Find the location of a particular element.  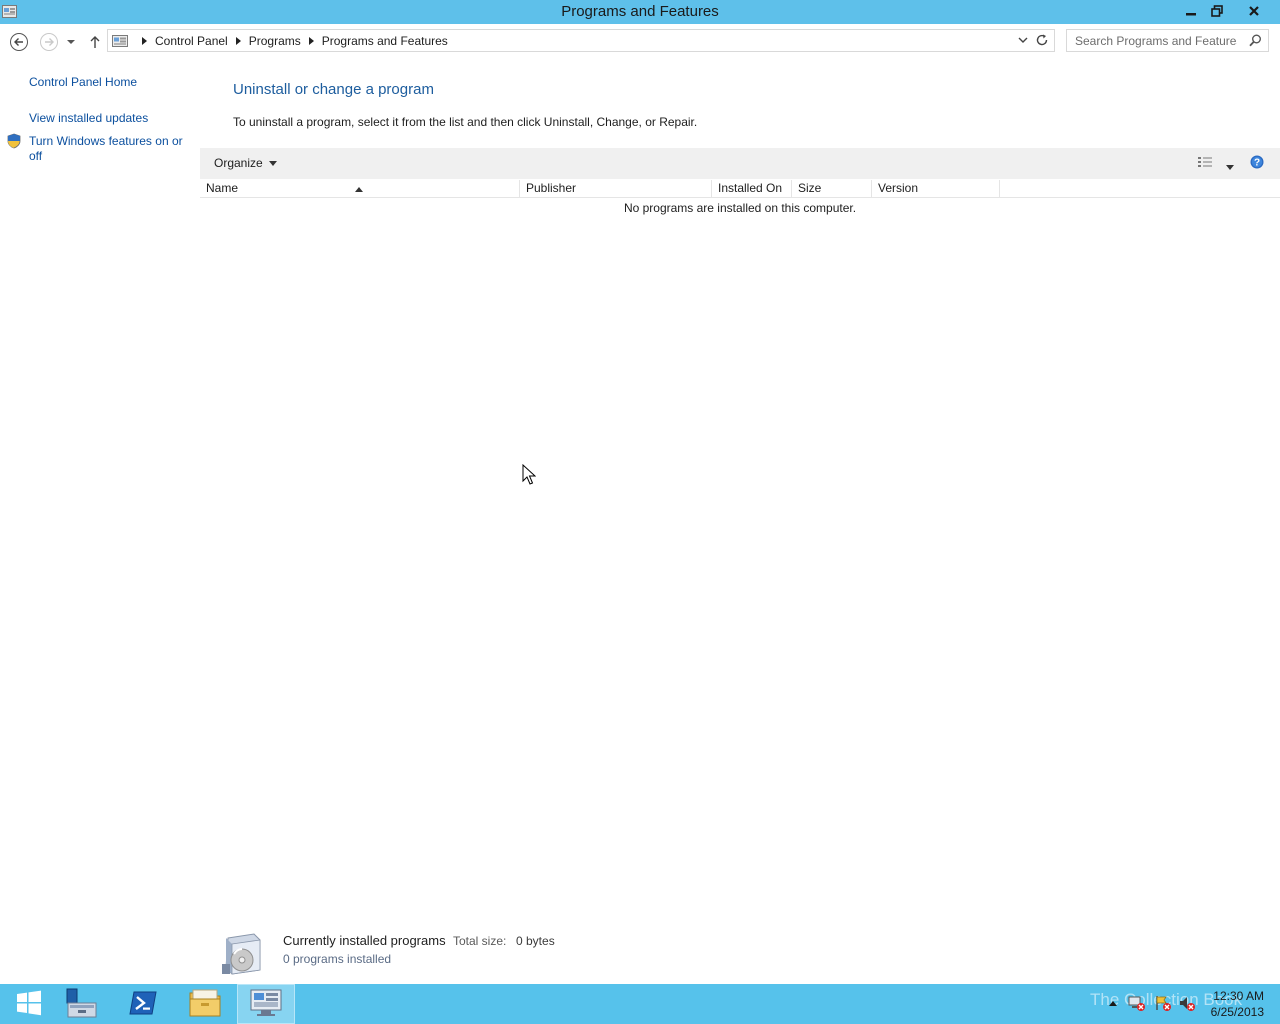

column-header-label: Publisher is located at coordinates (551, 188).